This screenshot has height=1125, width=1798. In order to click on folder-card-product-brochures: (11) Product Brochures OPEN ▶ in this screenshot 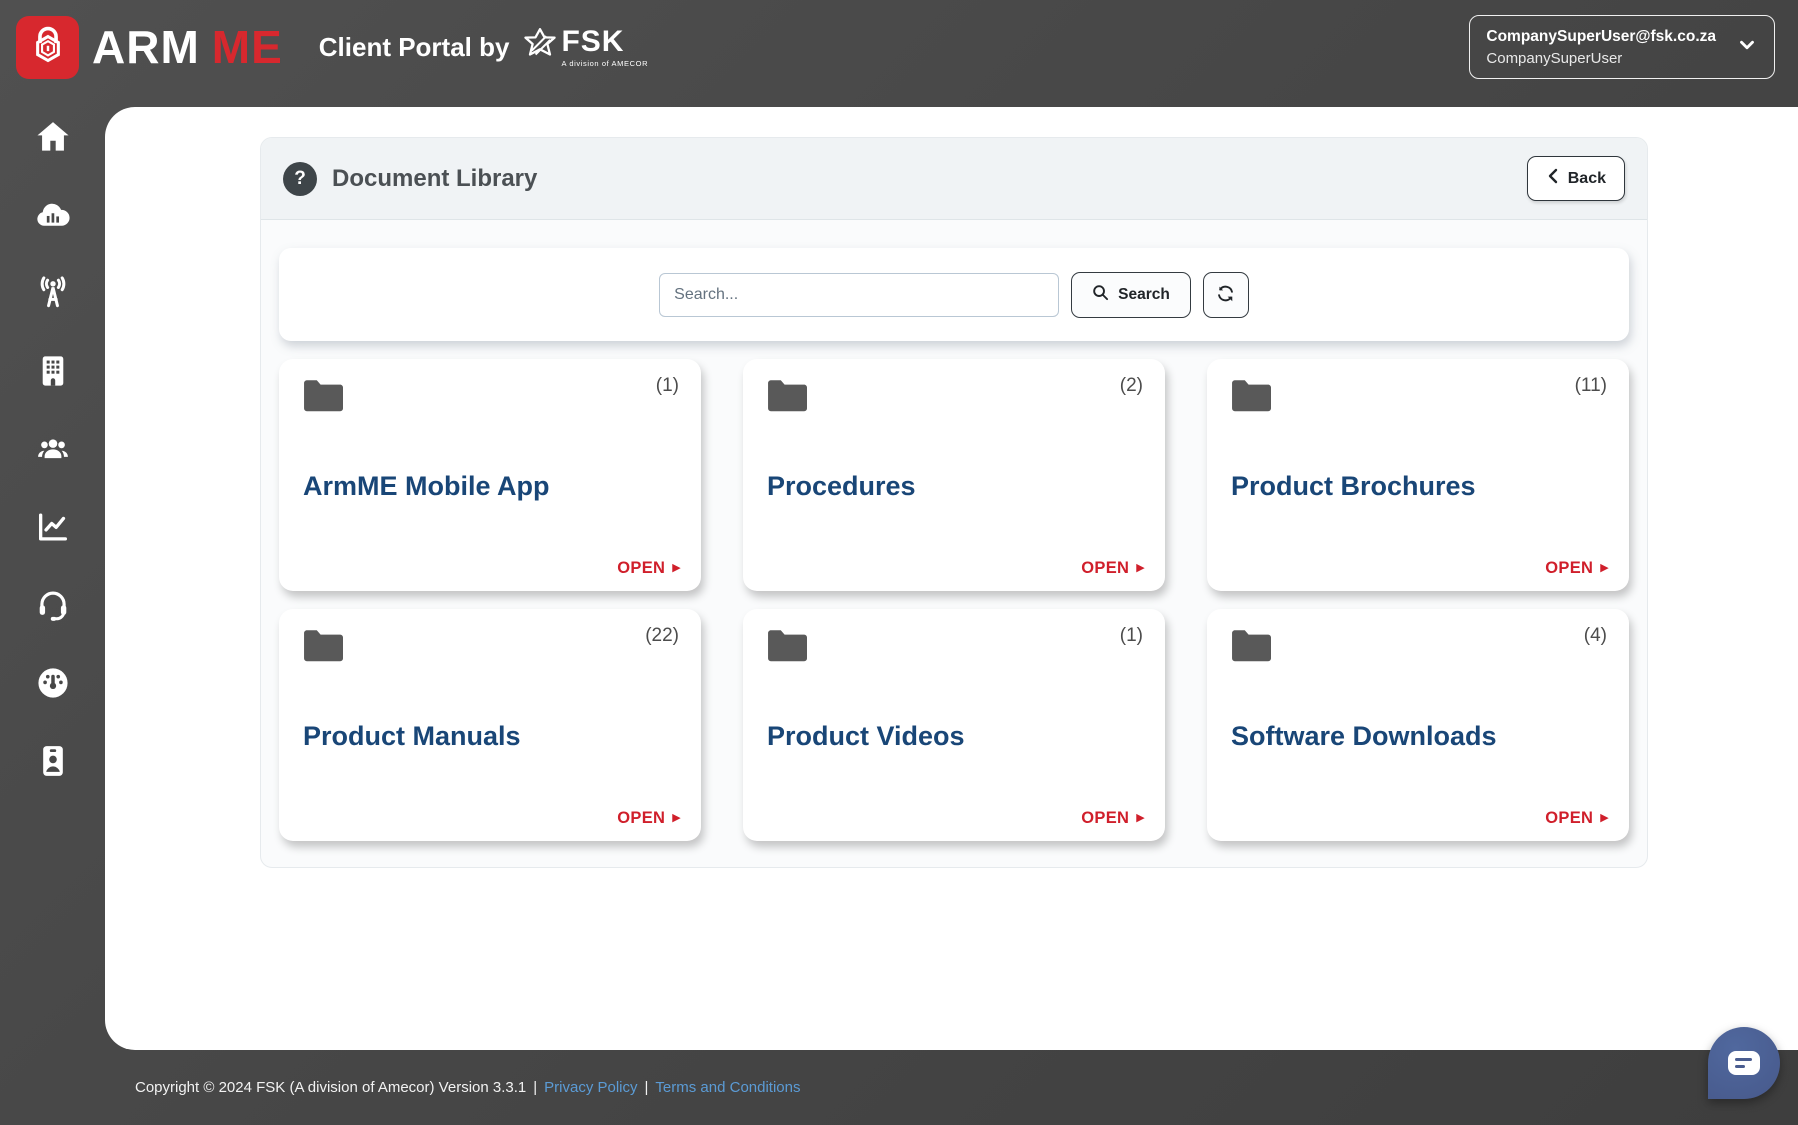, I will do `click(1418, 475)`.